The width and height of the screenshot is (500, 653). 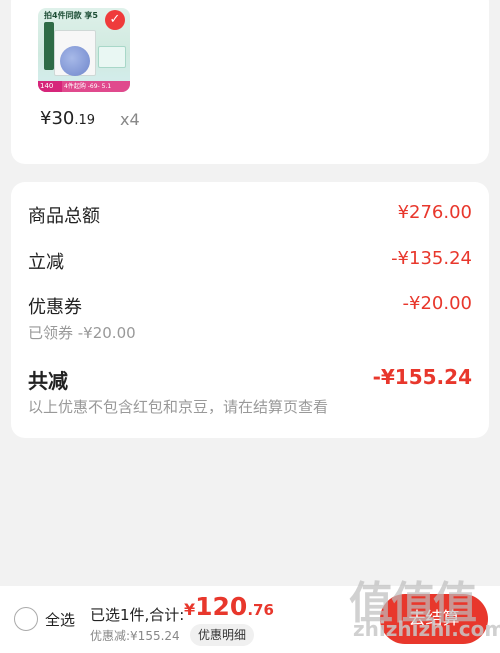 I want to click on total-amount-int: 120, so click(x=221, y=606).